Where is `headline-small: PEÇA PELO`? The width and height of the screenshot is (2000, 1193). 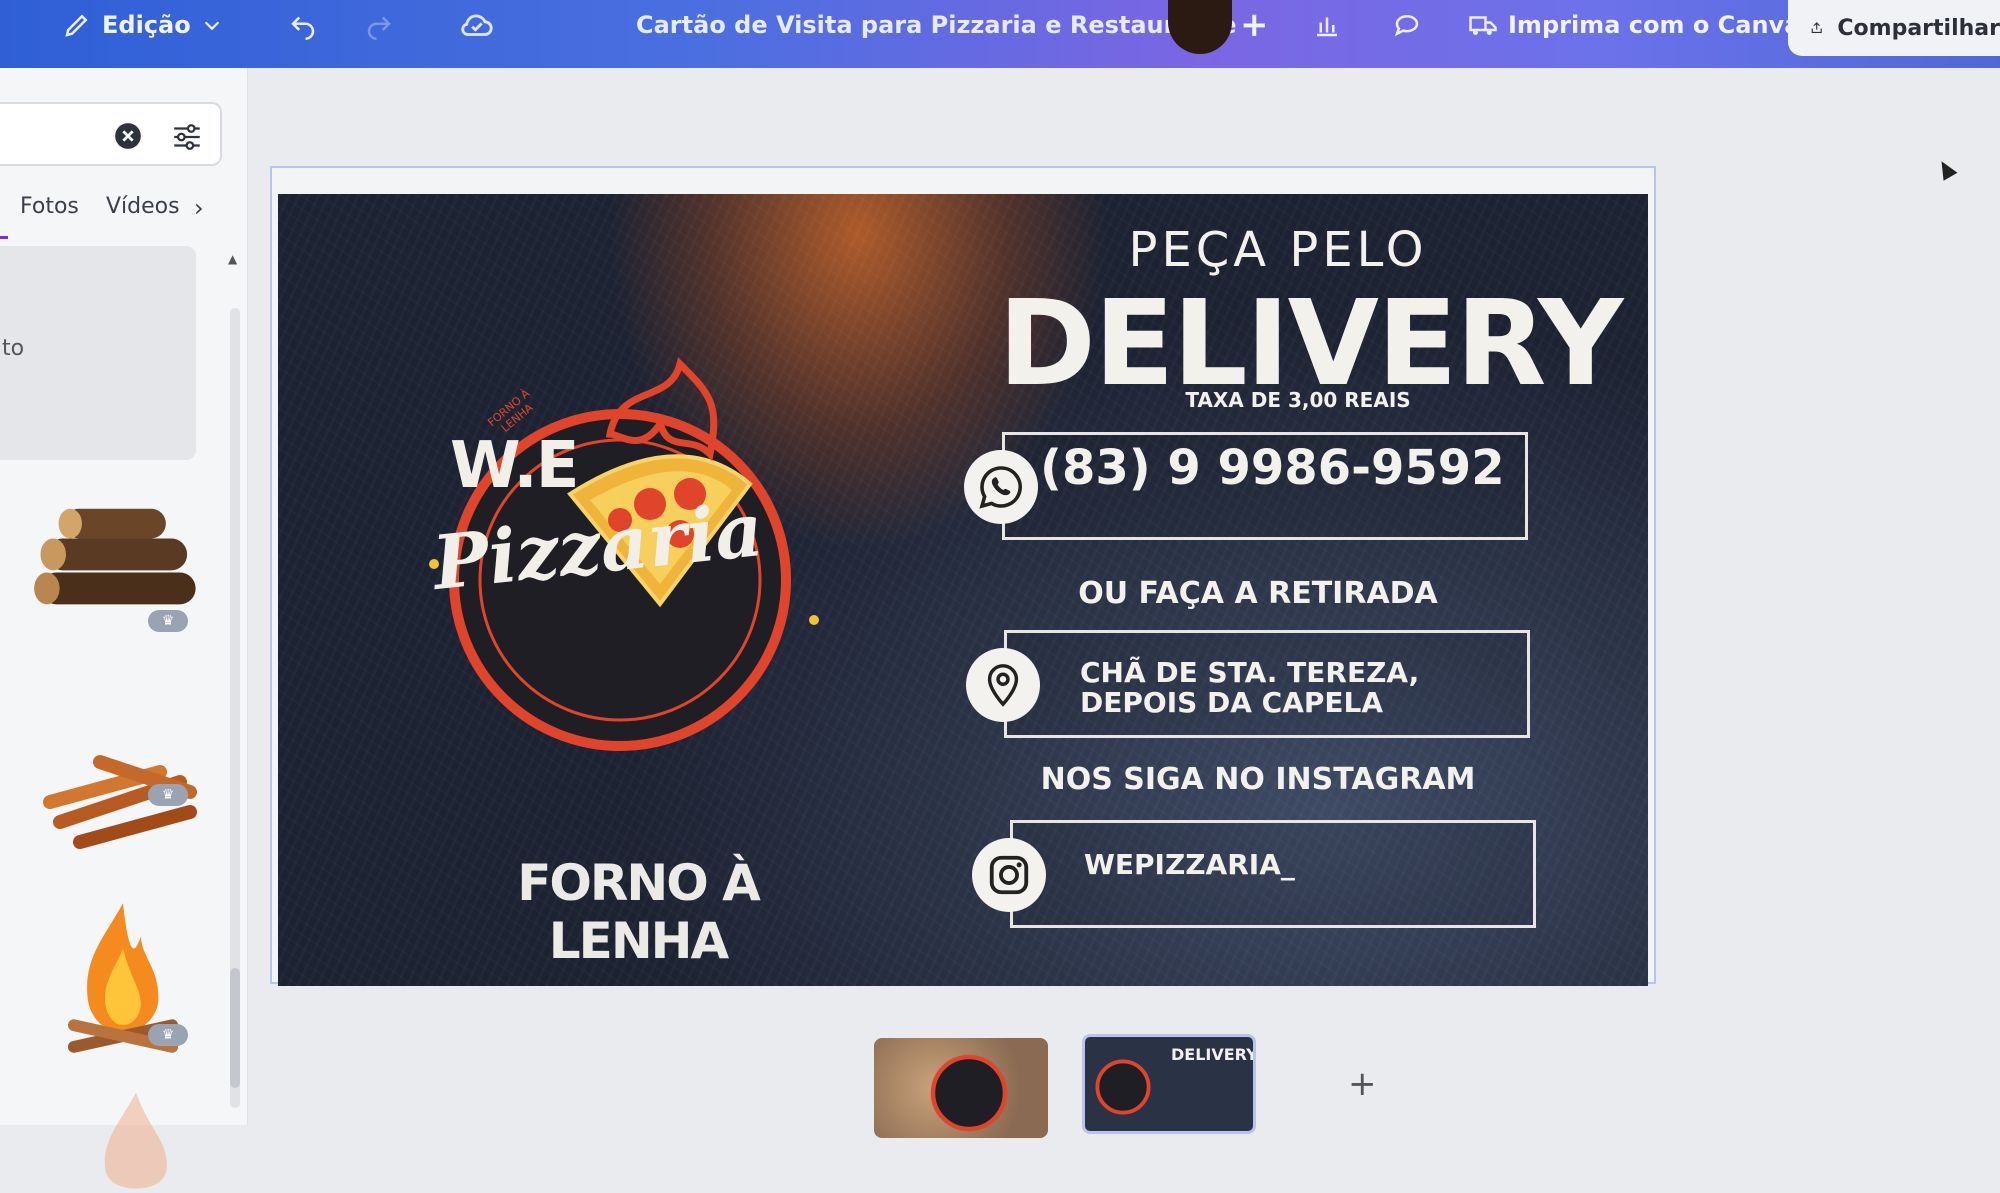
headline-small: PEÇA PELO is located at coordinates (1278, 250).